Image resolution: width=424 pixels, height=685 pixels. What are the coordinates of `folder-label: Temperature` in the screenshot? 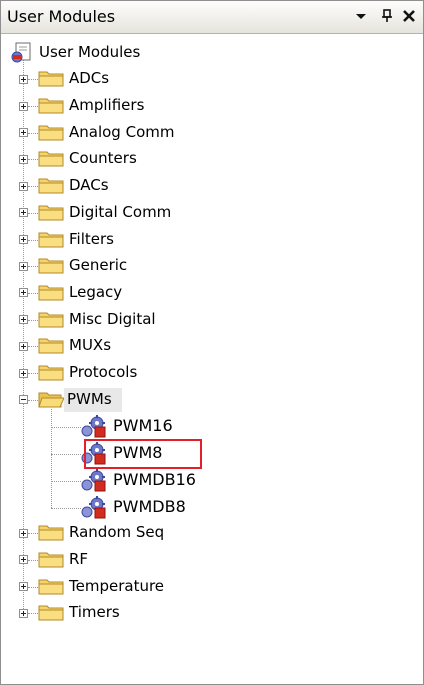 It's located at (117, 585).